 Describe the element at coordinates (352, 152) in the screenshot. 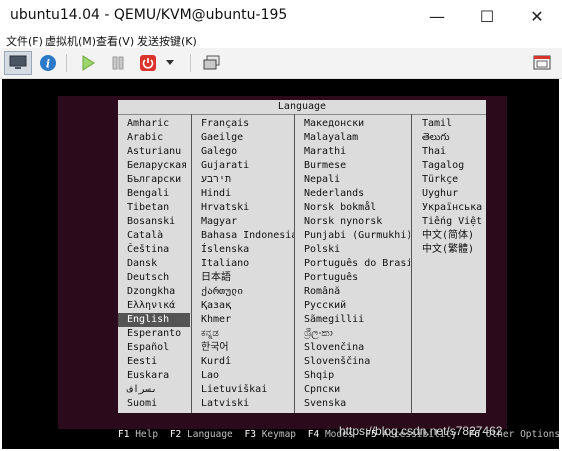

I see `language-option: Marathi` at that location.